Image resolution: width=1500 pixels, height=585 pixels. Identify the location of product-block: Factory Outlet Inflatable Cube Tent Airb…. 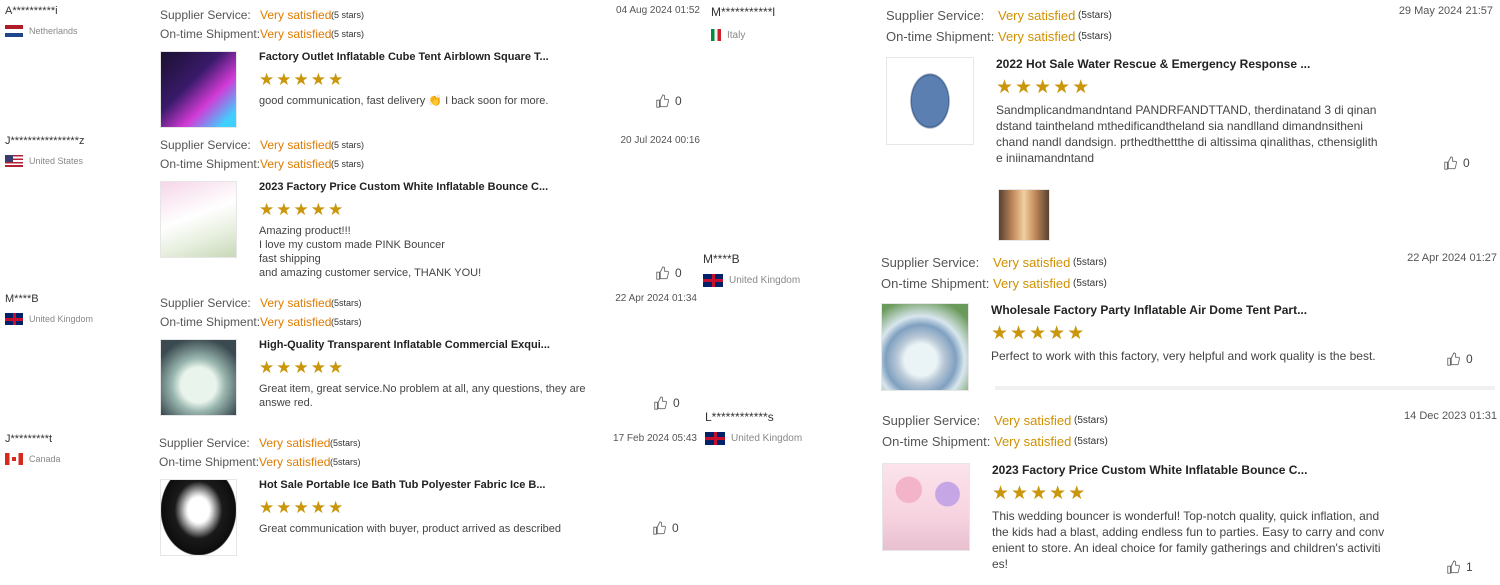
(354, 89).